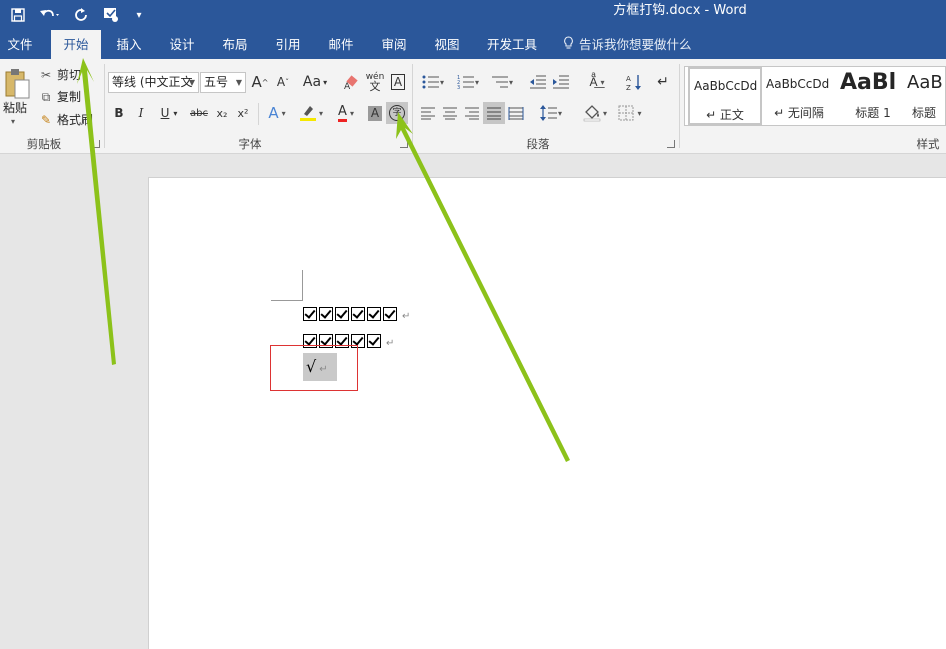 The height and width of the screenshot is (649, 946). I want to click on character-border-button: A, so click(398, 82).